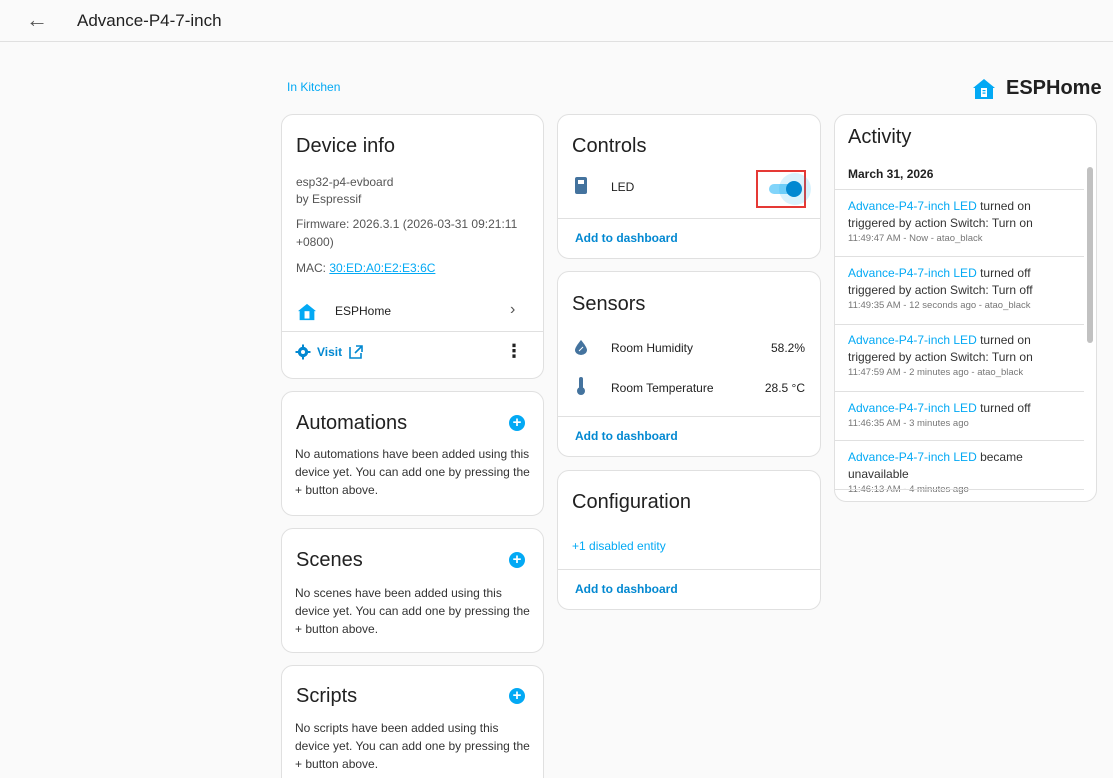  What do you see at coordinates (517, 696) in the screenshot?
I see `add-script-button: +` at bounding box center [517, 696].